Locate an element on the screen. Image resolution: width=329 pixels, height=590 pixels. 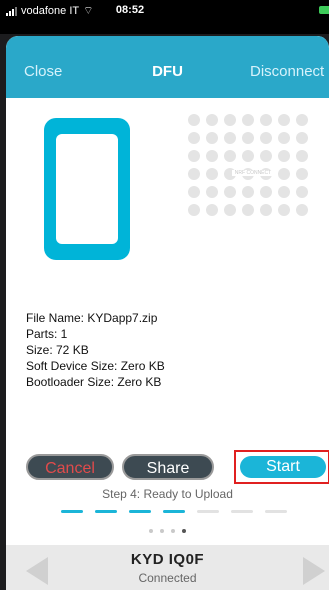
nrf-connect-logo-icon: NRF CONNECT is located at coordinates (258, 184).